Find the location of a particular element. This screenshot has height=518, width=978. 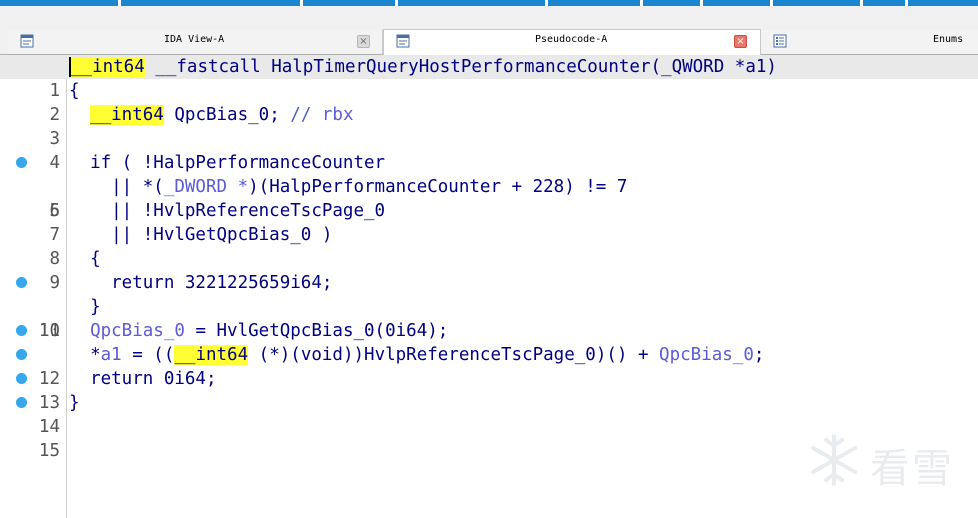

code-text: ; is located at coordinates (759, 355).